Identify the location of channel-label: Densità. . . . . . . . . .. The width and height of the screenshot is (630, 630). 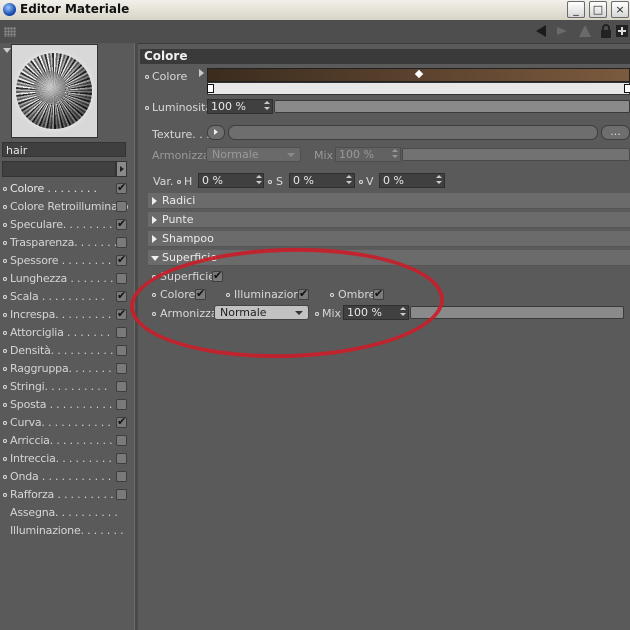
(62, 350).